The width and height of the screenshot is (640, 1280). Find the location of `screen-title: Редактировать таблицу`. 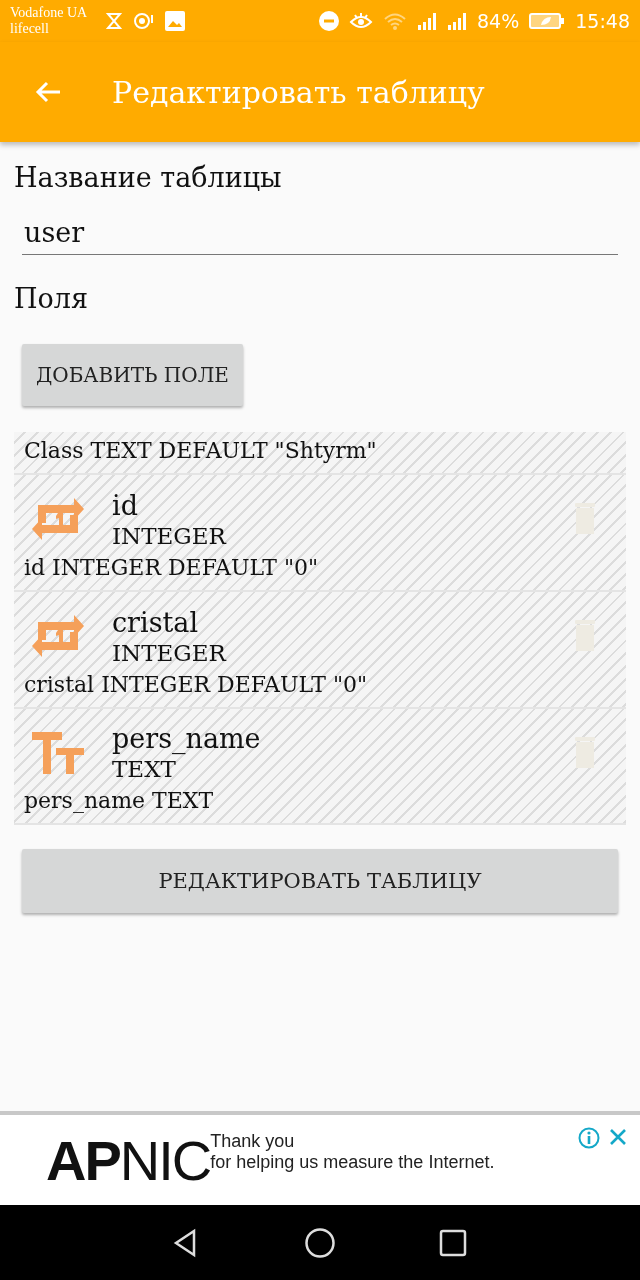

screen-title: Редактировать таблицу is located at coordinates (298, 92).